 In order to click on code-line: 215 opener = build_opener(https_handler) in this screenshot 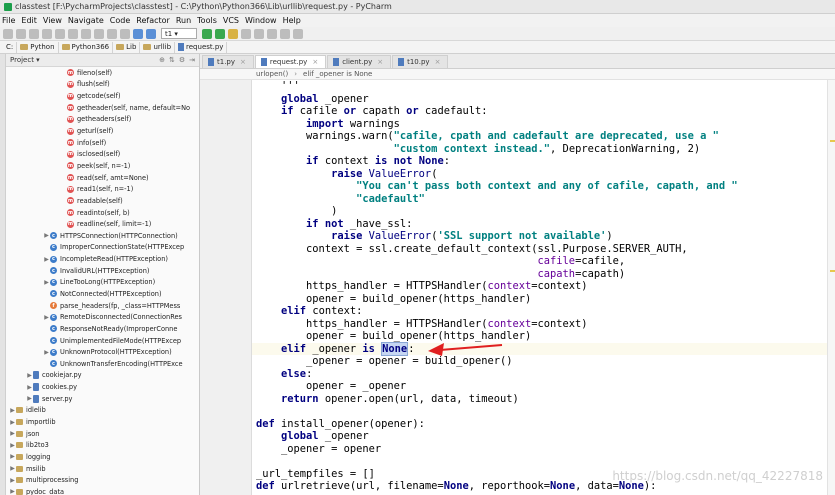, I will do `click(543, 299)`.